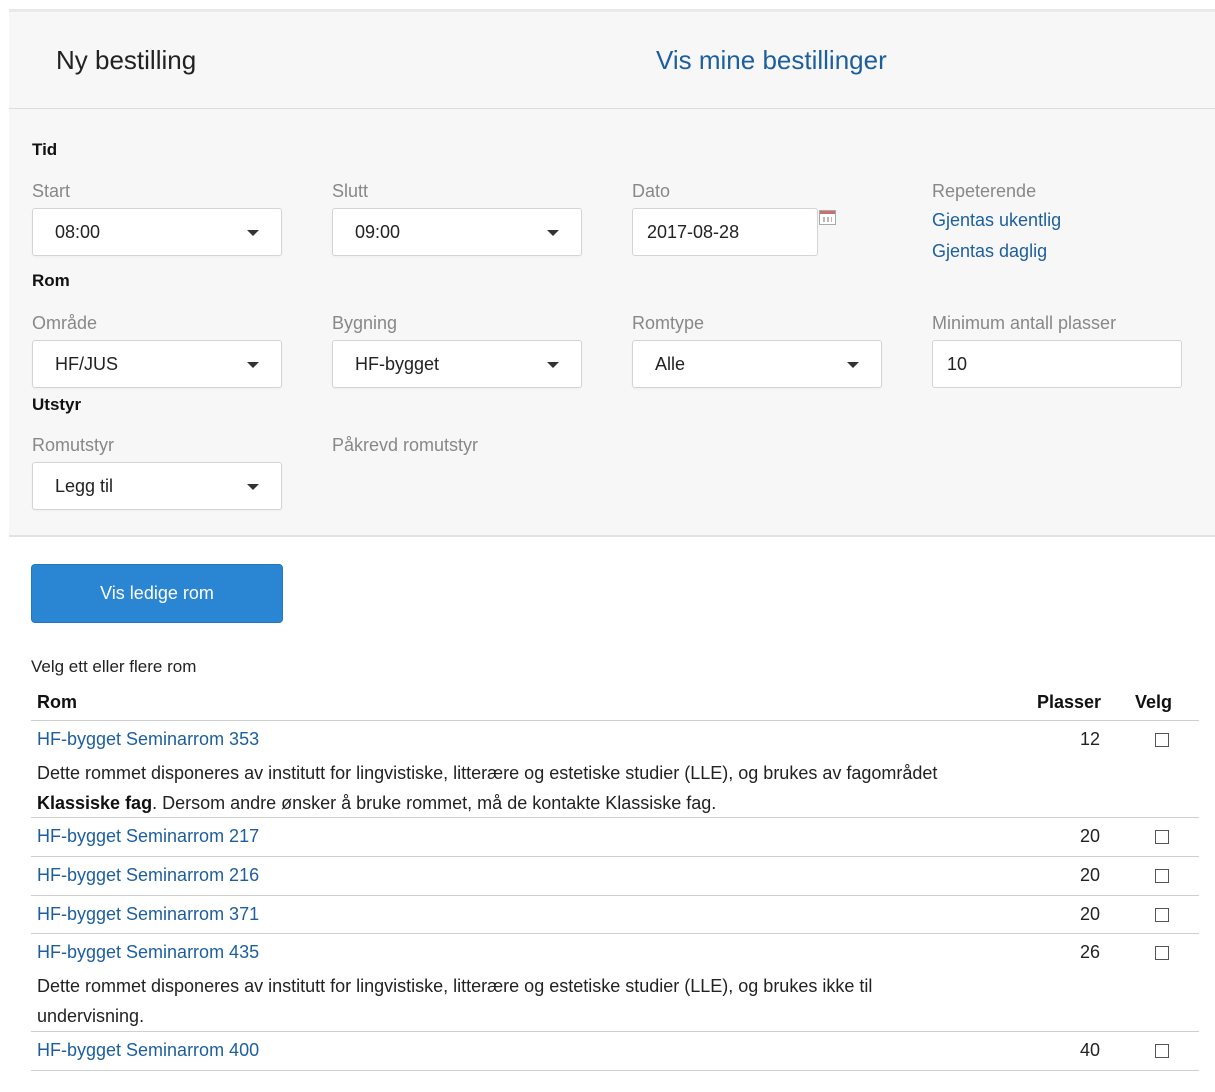  Describe the element at coordinates (1068, 702) in the screenshot. I see `column-header-seats: Plasser` at that location.